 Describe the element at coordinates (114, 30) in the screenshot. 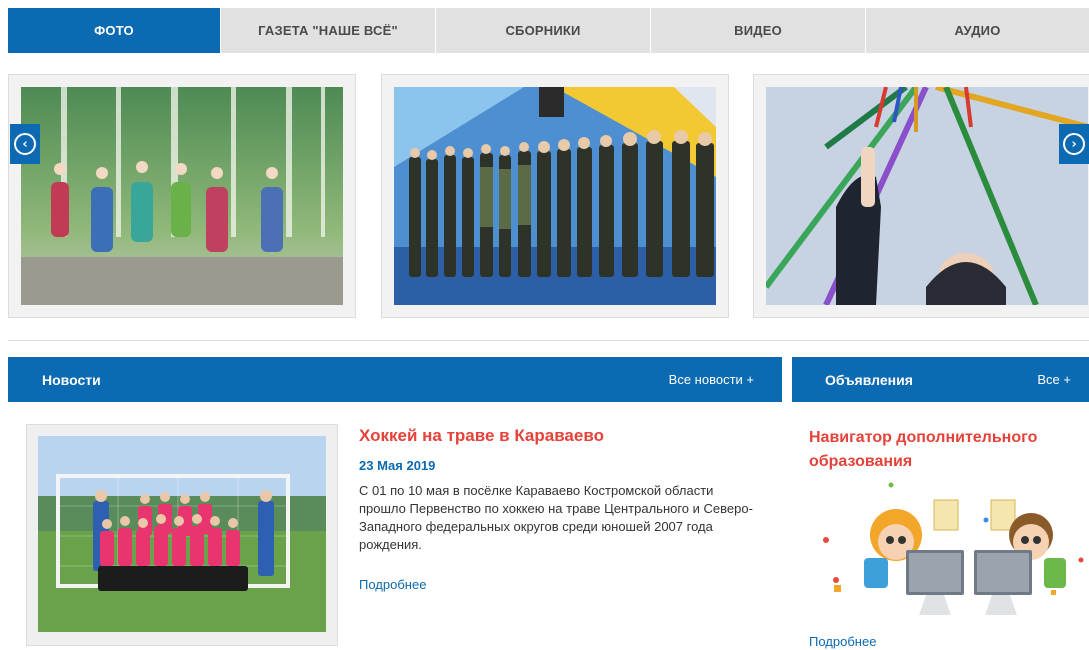

I see `tab-photo: ФОТО` at that location.